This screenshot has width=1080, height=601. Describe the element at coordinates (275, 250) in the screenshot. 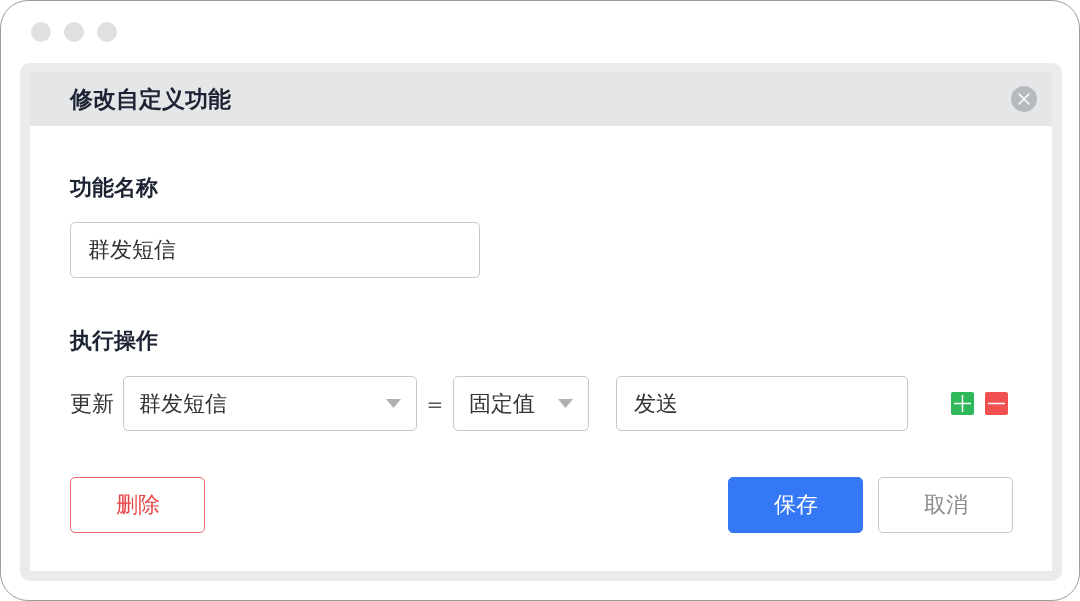

I see `input-field: 群发短信` at that location.